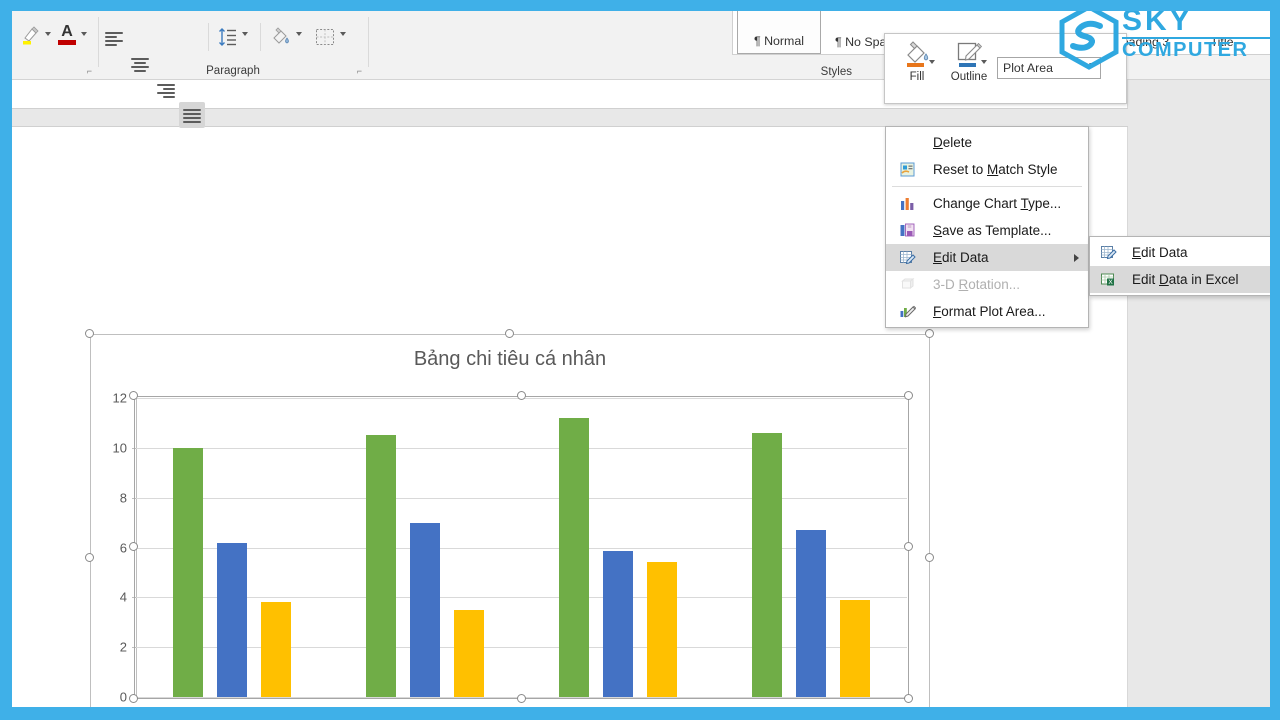 The width and height of the screenshot is (1280, 720). Describe the element at coordinates (987, 186) in the screenshot. I see `context-menu-separator` at that location.